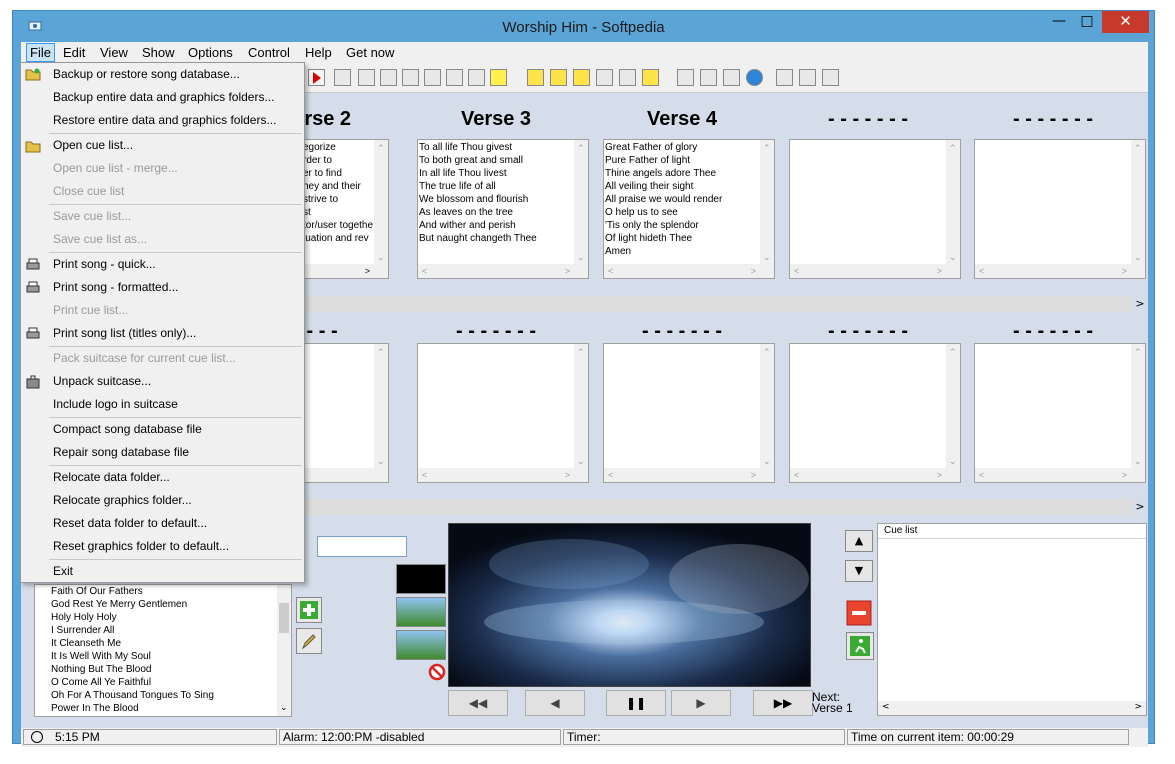 Image resolution: width=1175 pixels, height=764 pixels. What do you see at coordinates (171, 643) in the screenshot?
I see `list-item: It Cleanseth Me` at bounding box center [171, 643].